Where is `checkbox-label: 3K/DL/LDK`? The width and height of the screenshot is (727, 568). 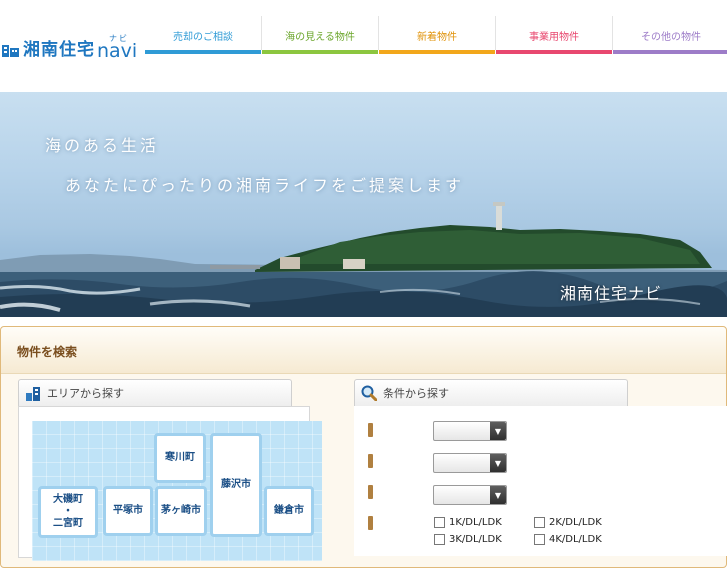 checkbox-label: 3K/DL/LDK is located at coordinates (475, 539).